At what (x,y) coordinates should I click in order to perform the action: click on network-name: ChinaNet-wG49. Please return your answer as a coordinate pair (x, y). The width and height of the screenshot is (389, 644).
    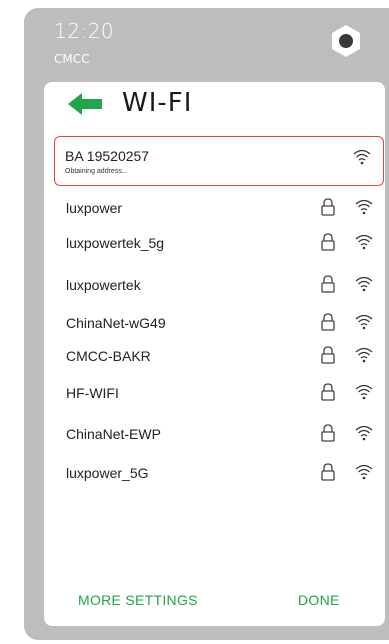
    Looking at the image, I should click on (116, 323).